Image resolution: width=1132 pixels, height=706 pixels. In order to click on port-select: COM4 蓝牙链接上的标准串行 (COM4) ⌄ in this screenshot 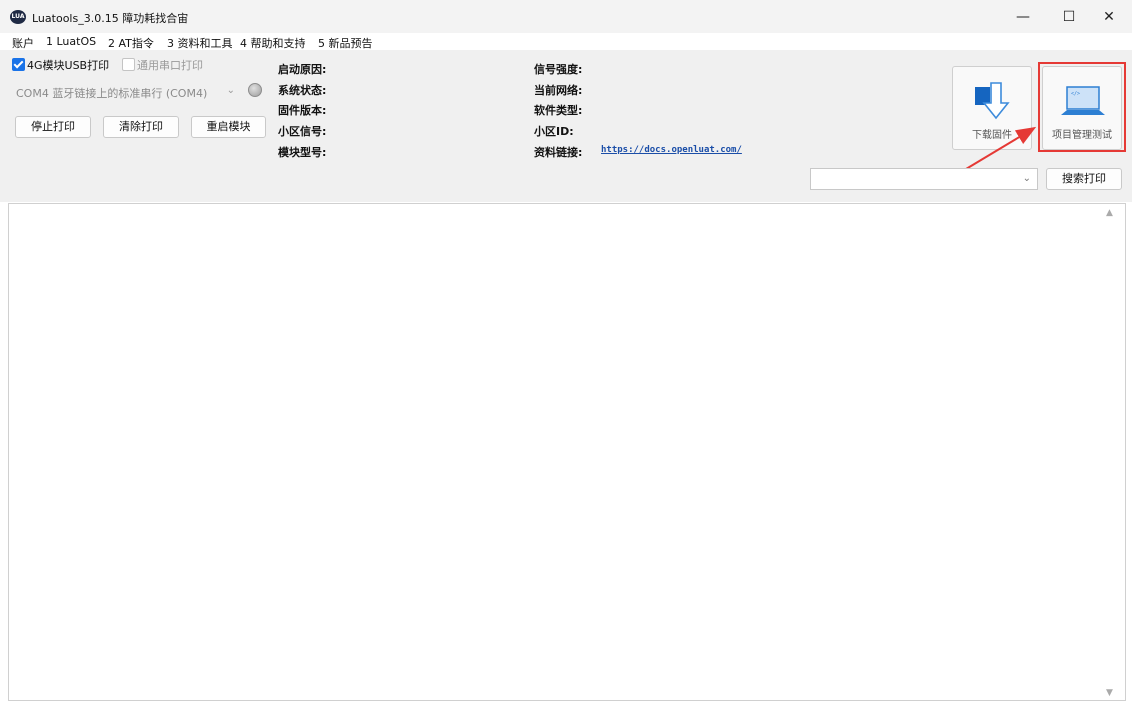, I will do `click(125, 92)`.